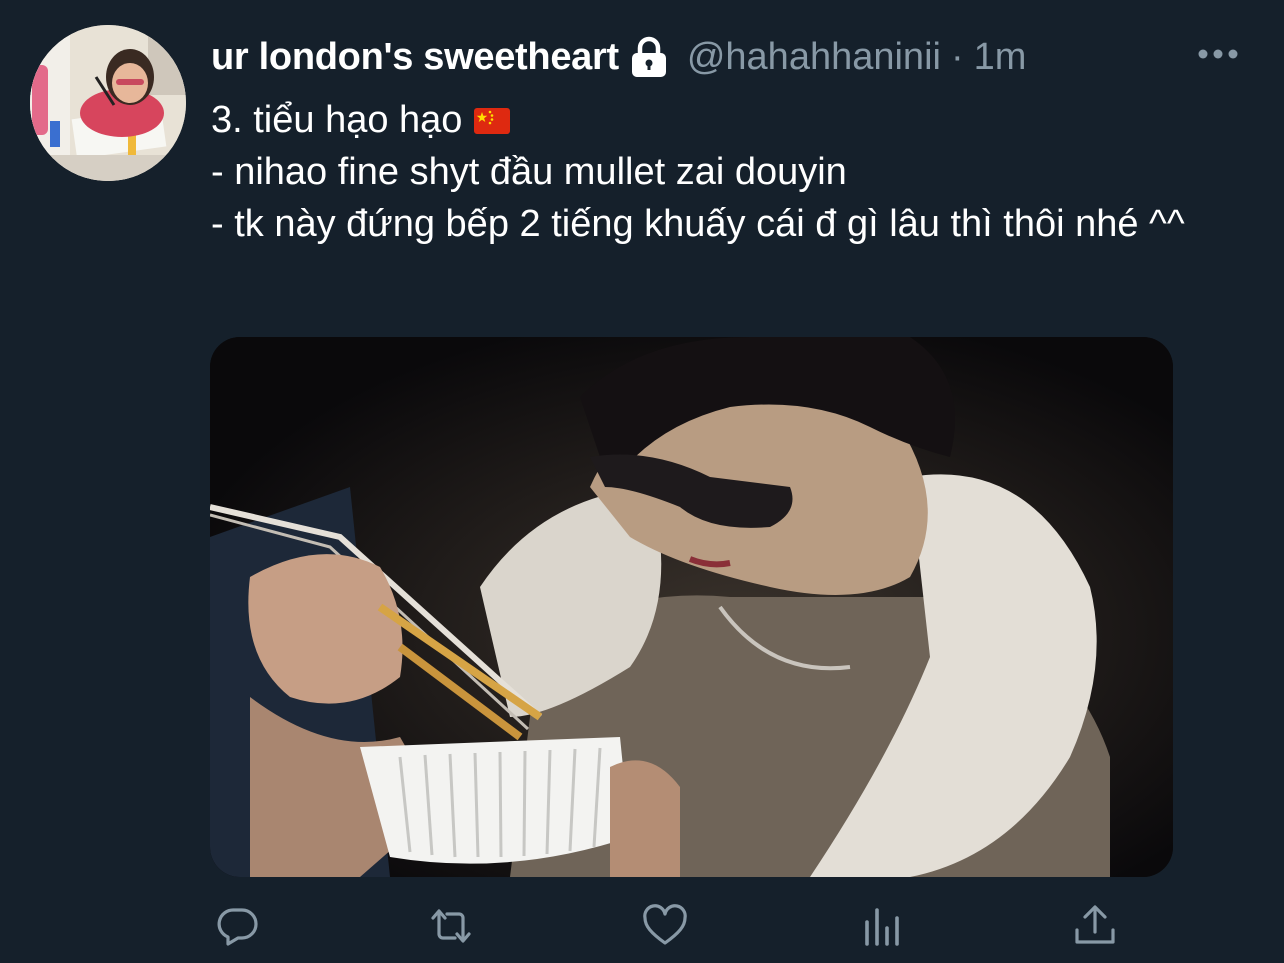 The width and height of the screenshot is (1284, 963). What do you see at coordinates (1218, 54) in the screenshot?
I see `more-icon` at bounding box center [1218, 54].